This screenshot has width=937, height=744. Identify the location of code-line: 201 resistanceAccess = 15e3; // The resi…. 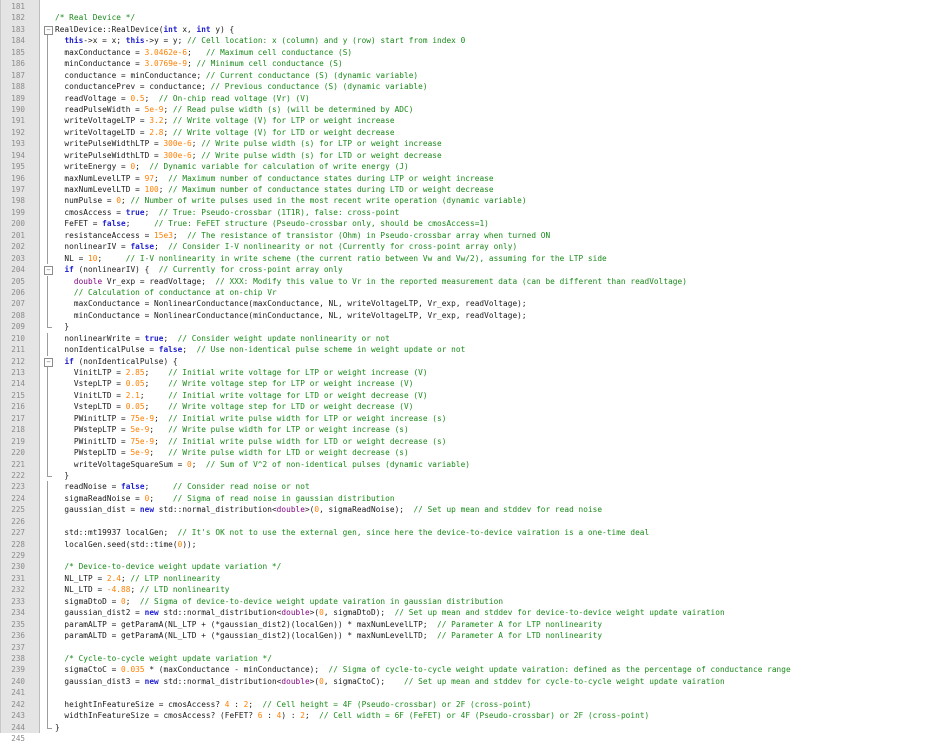
(469, 235).